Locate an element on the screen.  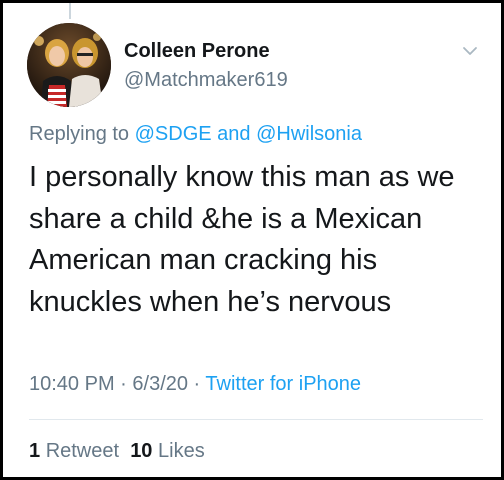
divider is located at coordinates (256, 419).